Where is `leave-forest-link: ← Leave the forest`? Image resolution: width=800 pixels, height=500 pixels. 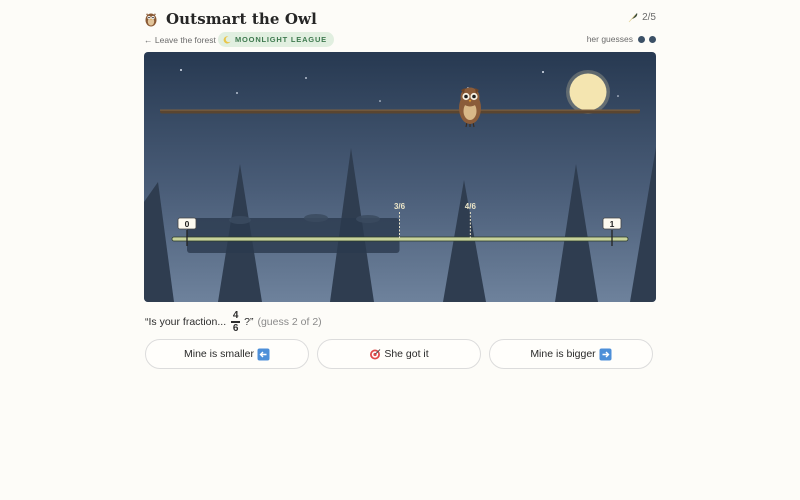
leave-forest-link: ← Leave the forest is located at coordinates (180, 40).